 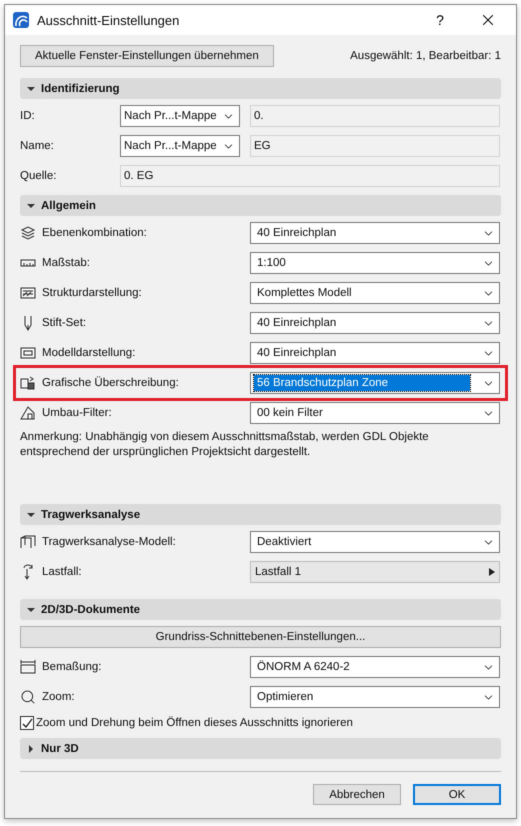 I want to click on section-header: Nur 3D, so click(x=260, y=748).